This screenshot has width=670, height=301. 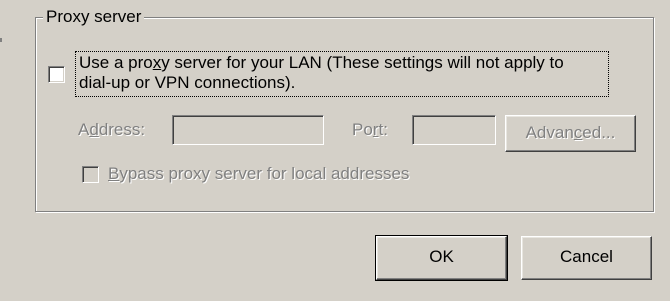 What do you see at coordinates (114, 173) in the screenshot?
I see `bypass-label-accesskey: B` at bounding box center [114, 173].